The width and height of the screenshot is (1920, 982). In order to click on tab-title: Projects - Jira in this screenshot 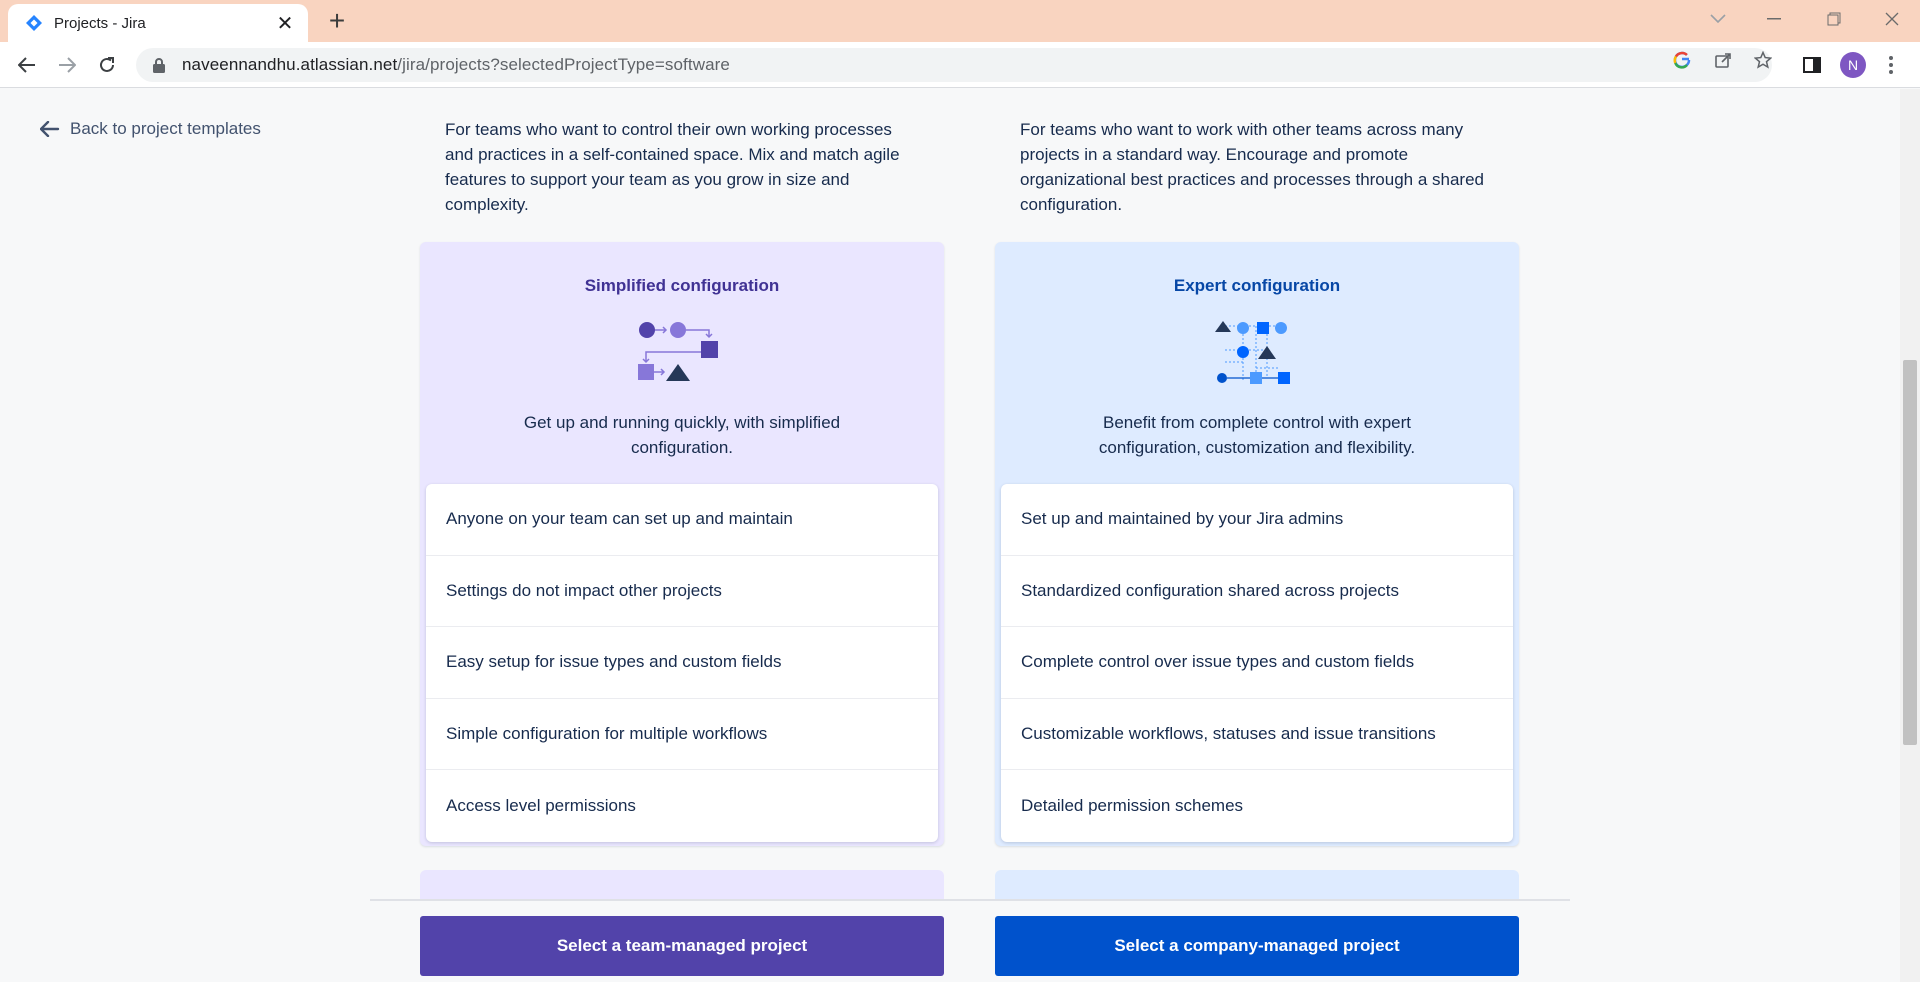, I will do `click(100, 23)`.